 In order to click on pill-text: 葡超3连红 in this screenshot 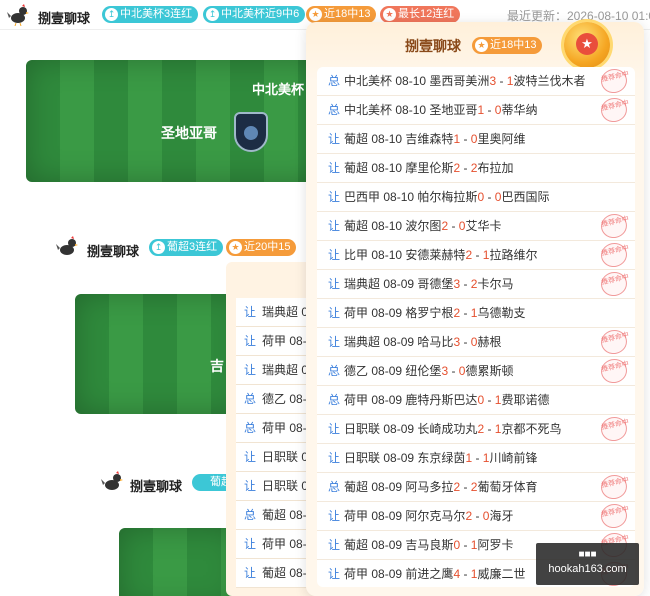, I will do `click(192, 247)`.